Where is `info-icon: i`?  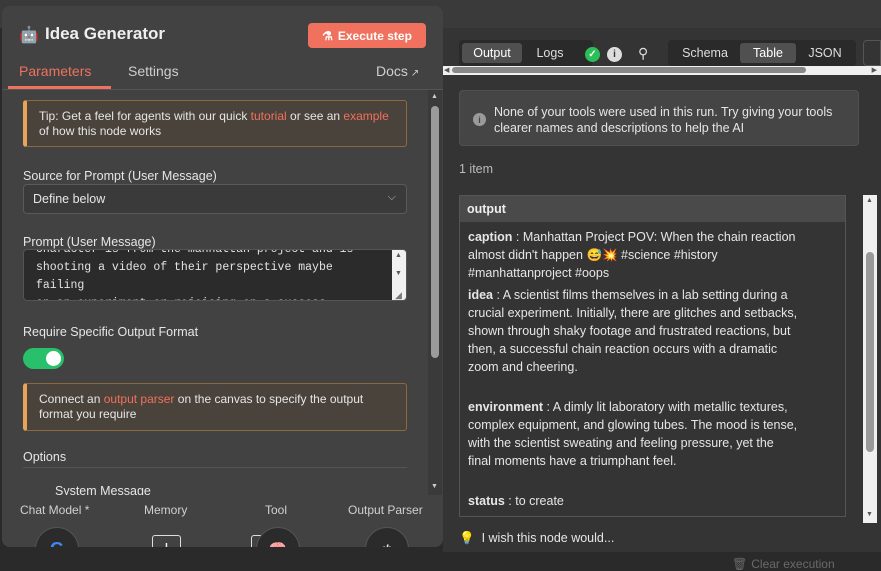 info-icon: i is located at coordinates (614, 54).